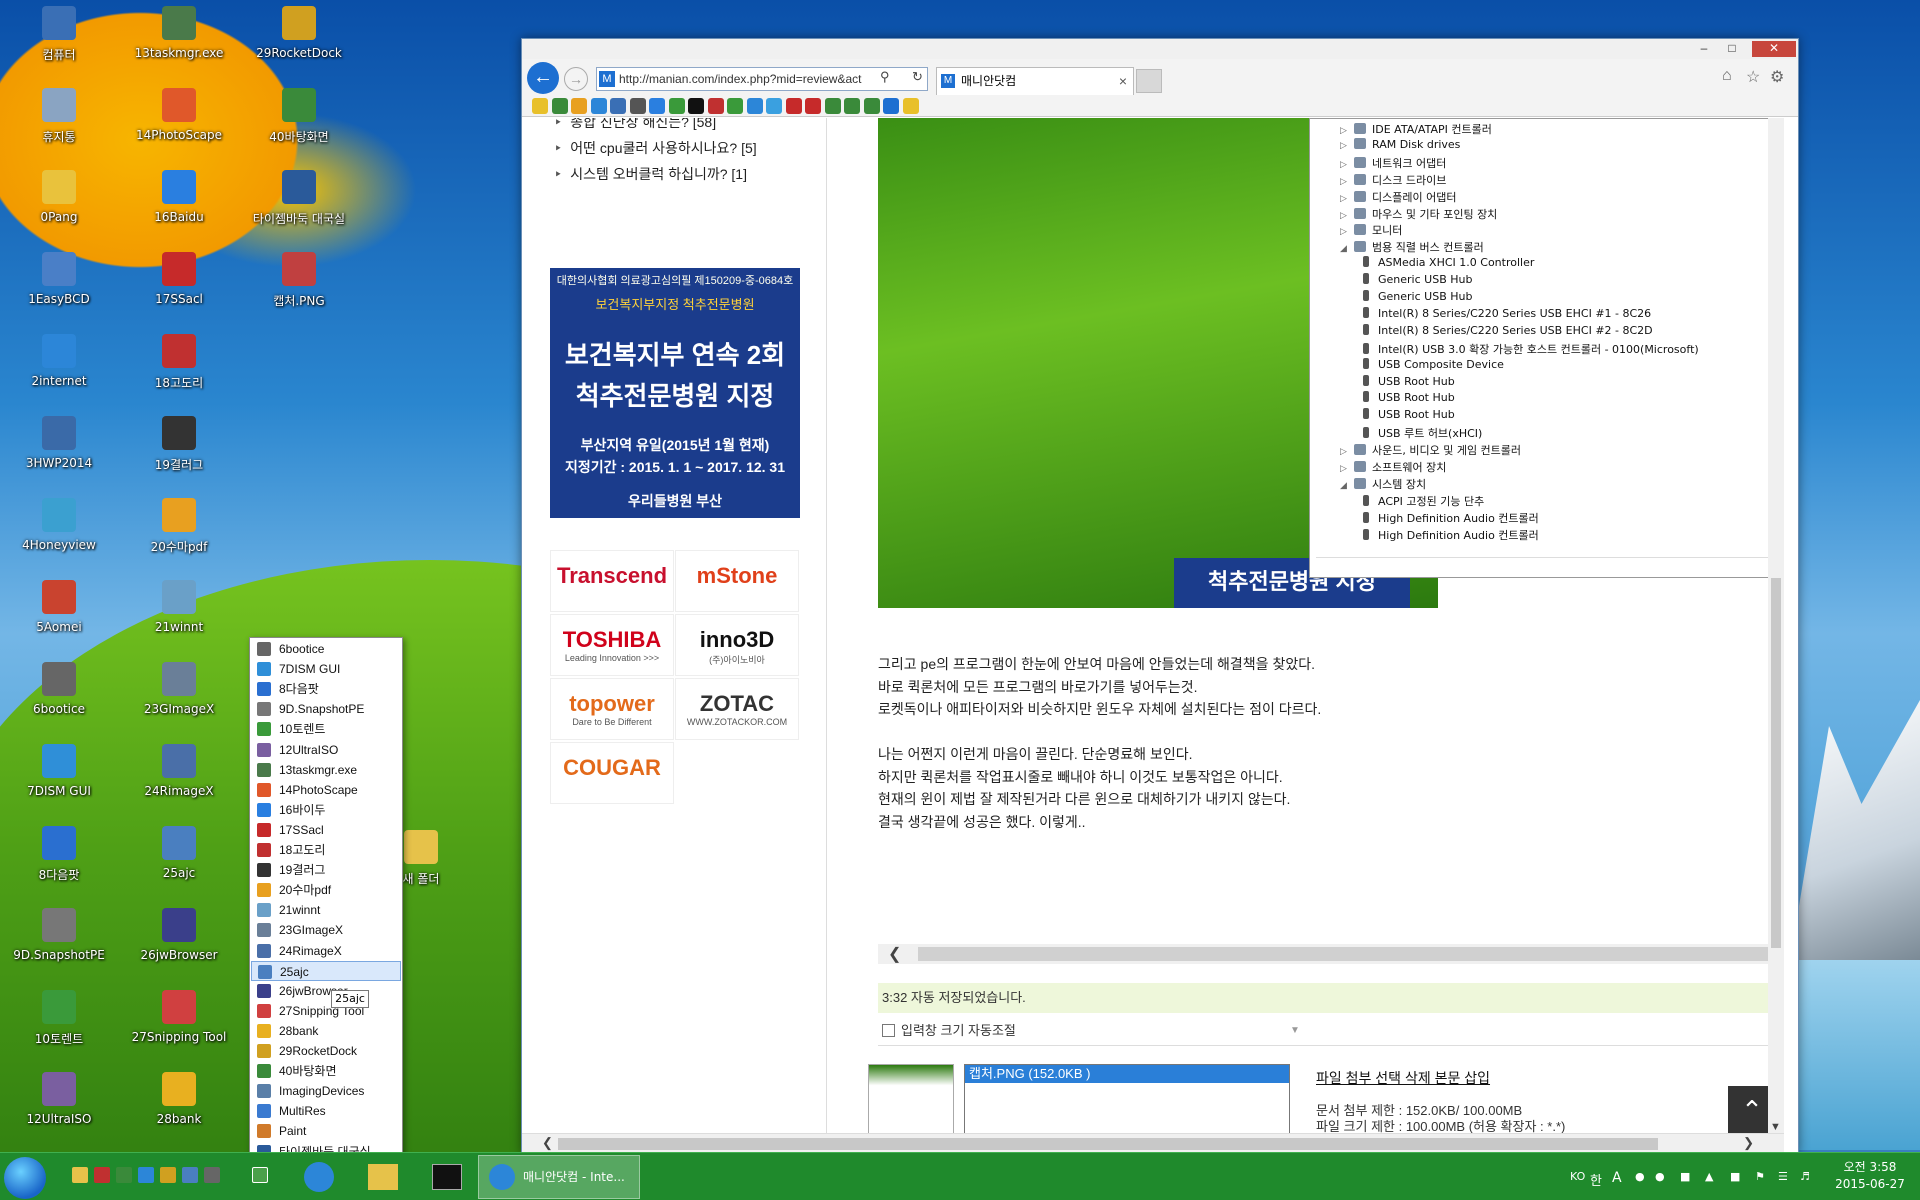 This screenshot has width=1920, height=1200. What do you see at coordinates (326, 649) in the screenshot?
I see `menu-item: 6bootice` at bounding box center [326, 649].